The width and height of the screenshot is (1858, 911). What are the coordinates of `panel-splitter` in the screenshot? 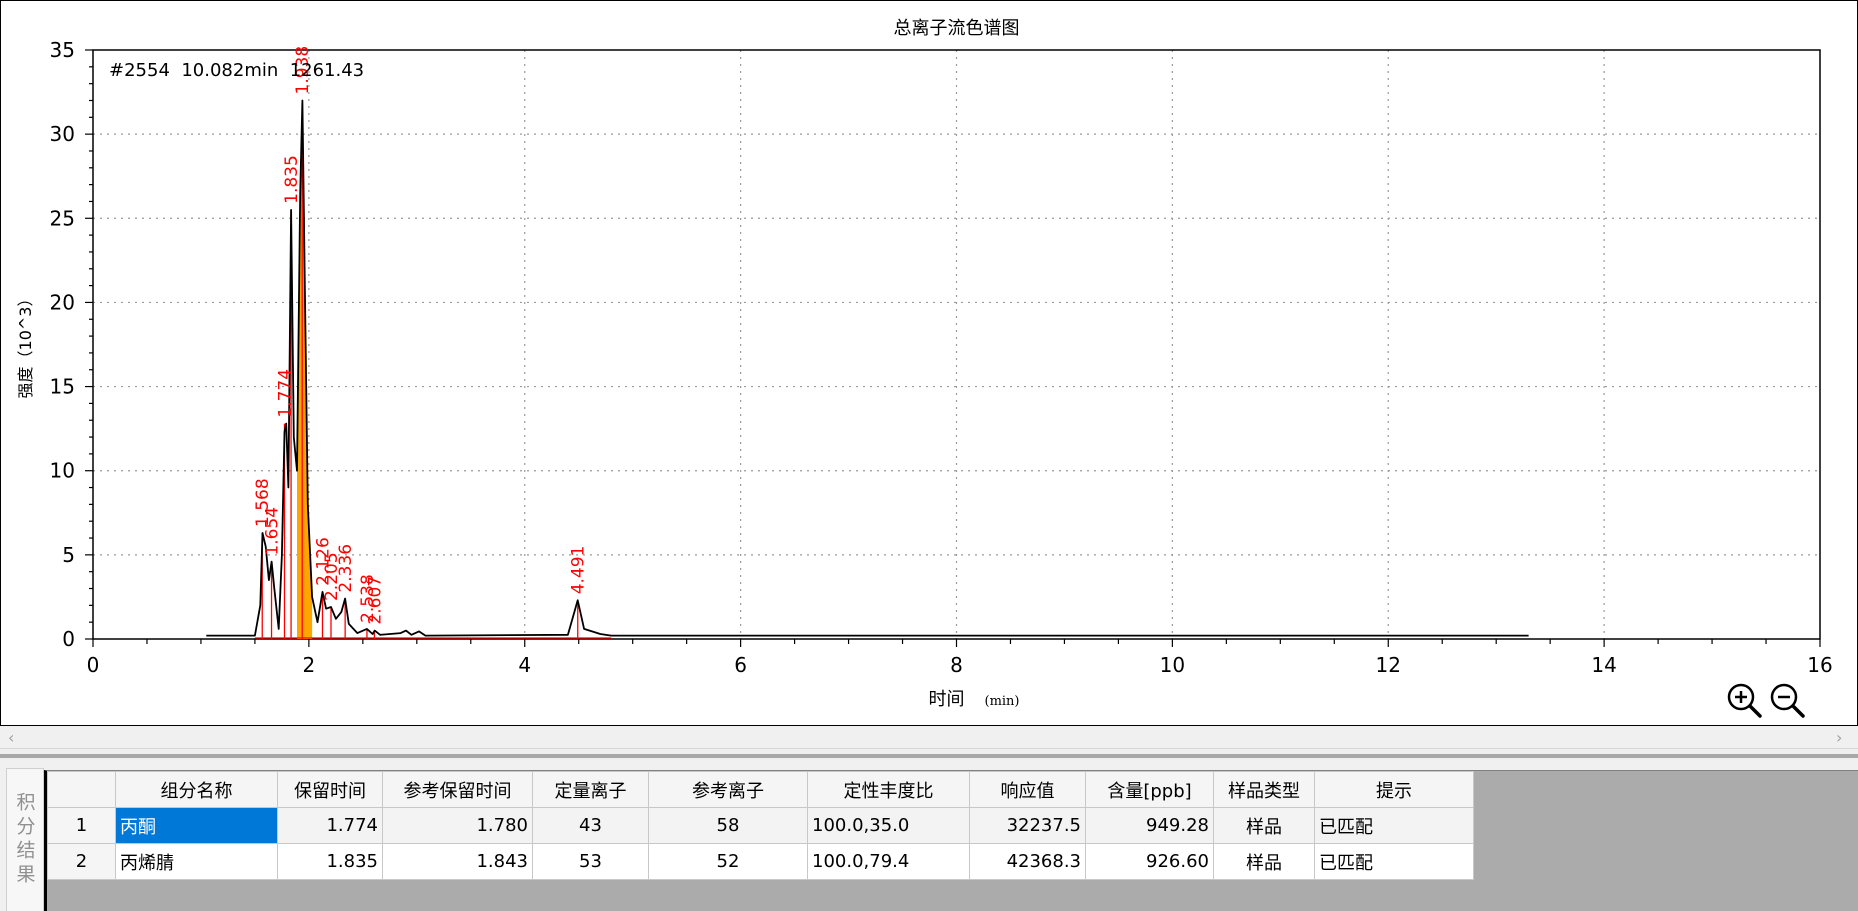 It's located at (929, 756).